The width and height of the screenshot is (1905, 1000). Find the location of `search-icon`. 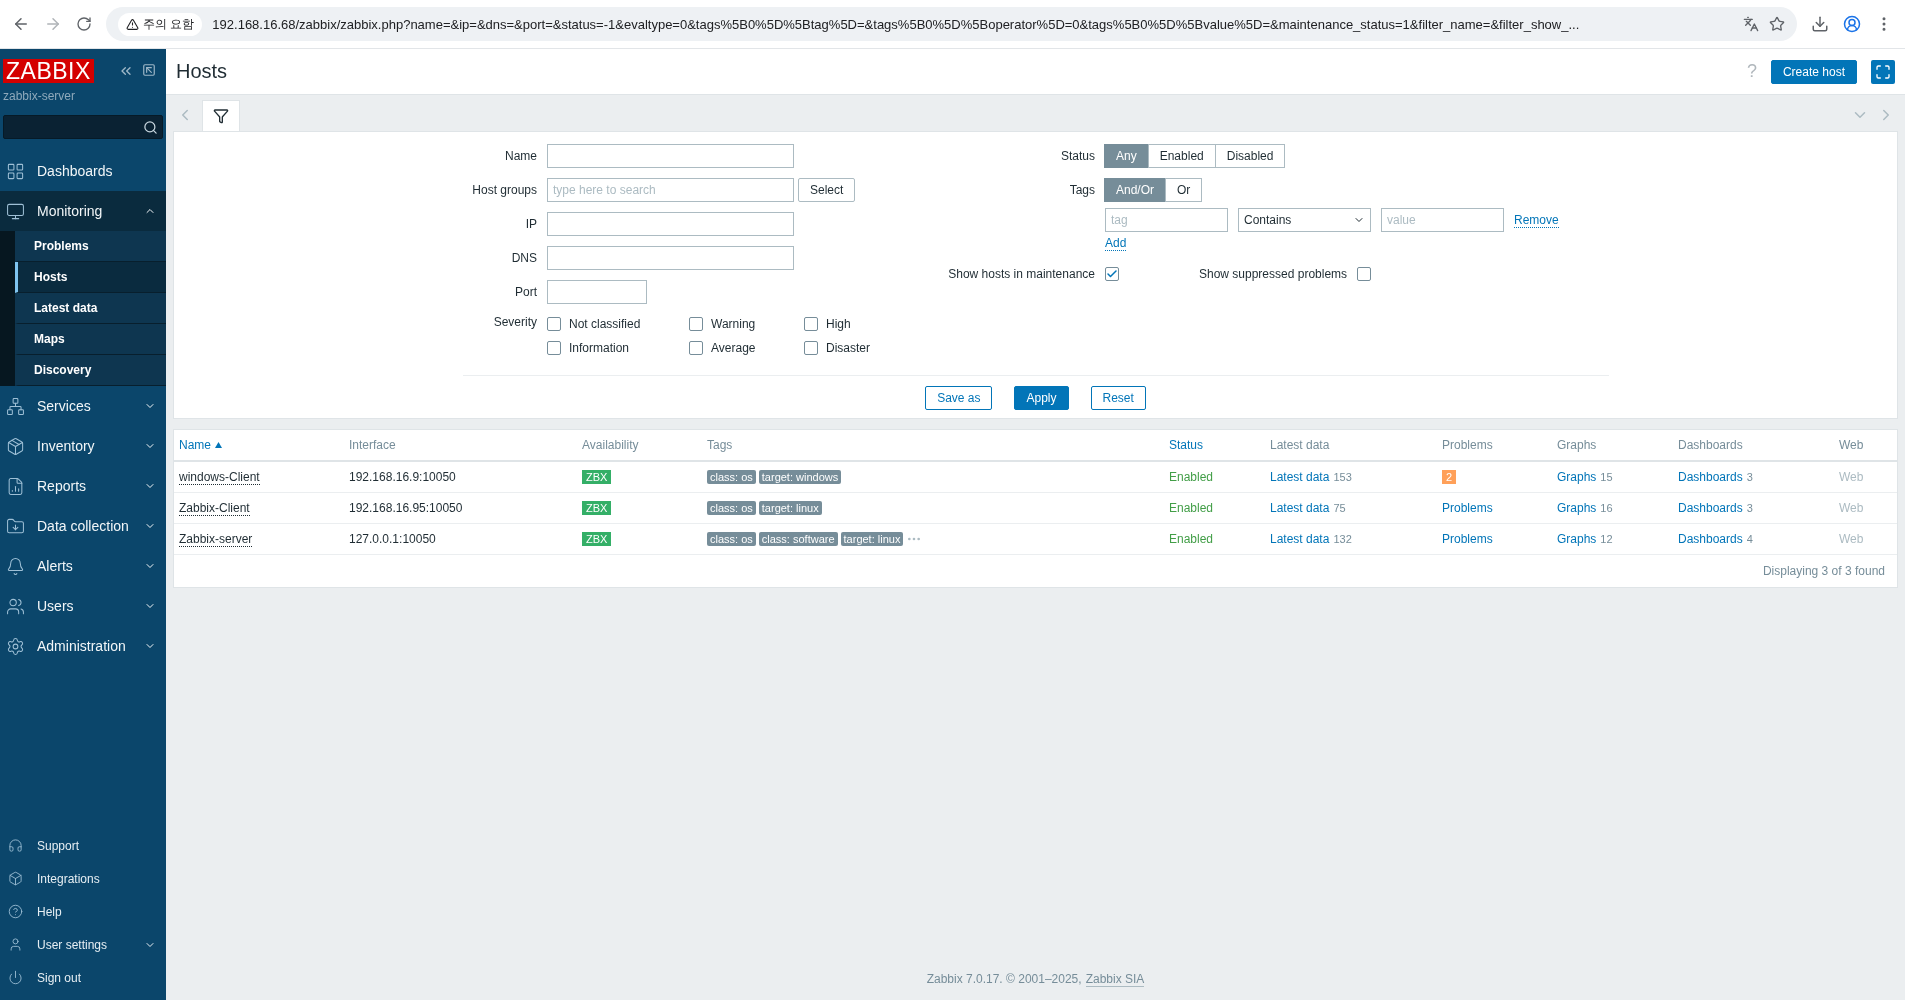

search-icon is located at coordinates (150, 127).